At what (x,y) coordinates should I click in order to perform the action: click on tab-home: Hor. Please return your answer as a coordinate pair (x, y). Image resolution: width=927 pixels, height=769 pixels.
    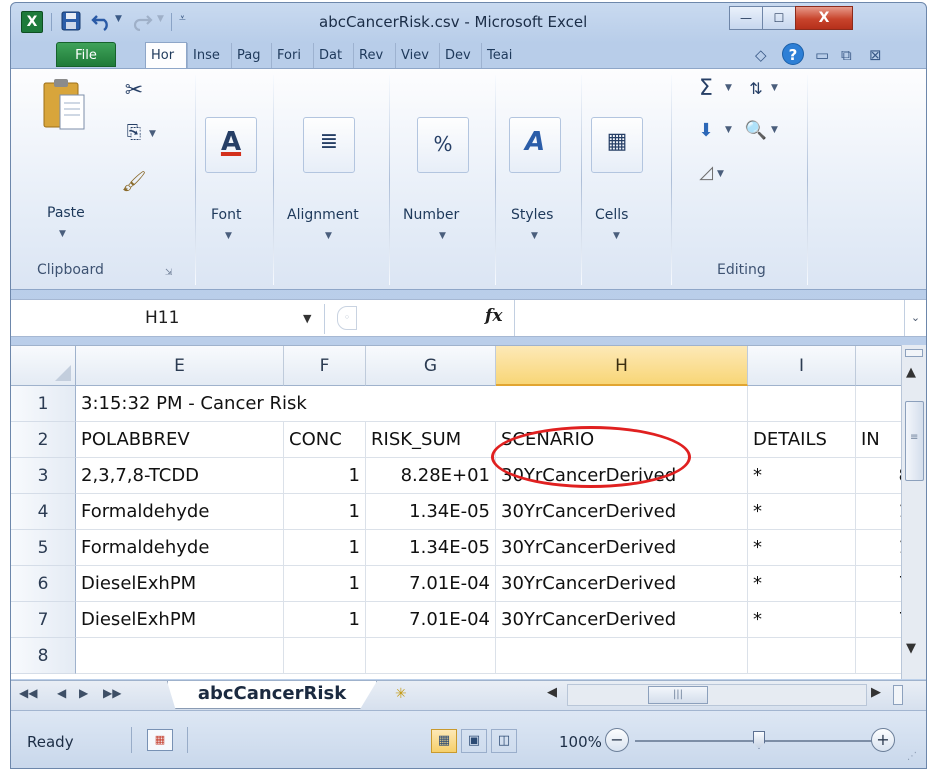
    Looking at the image, I should click on (166, 55).